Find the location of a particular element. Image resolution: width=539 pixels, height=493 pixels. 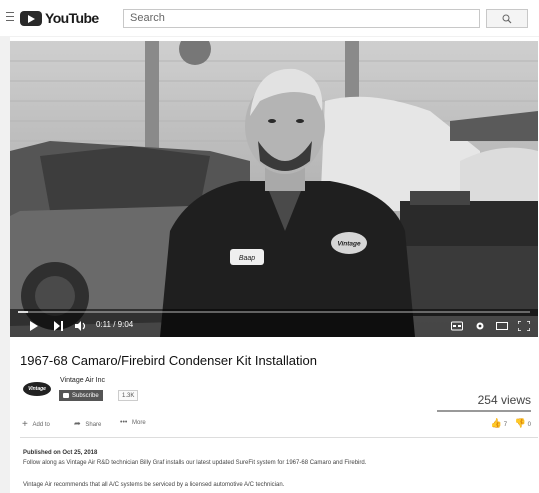

more-button: ••• More is located at coordinates (133, 422).